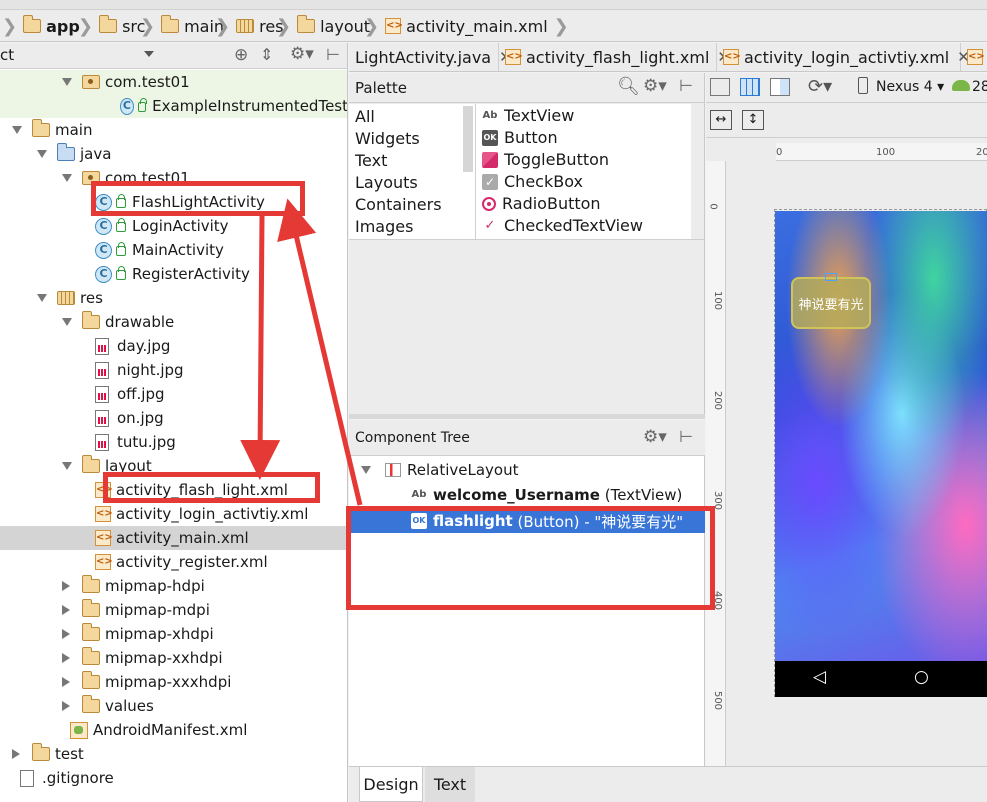 The height and width of the screenshot is (802, 987). What do you see at coordinates (320, 352) in the screenshot?
I see `arrow-to-activity` at bounding box center [320, 352].